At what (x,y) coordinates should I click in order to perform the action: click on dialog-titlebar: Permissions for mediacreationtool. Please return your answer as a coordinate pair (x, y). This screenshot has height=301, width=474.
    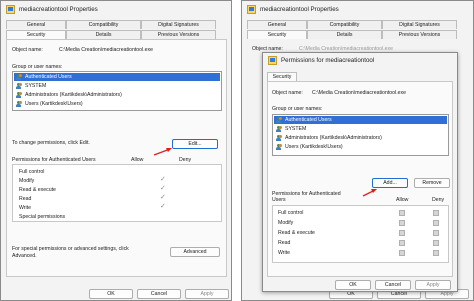
    Looking at the image, I should click on (360, 60).